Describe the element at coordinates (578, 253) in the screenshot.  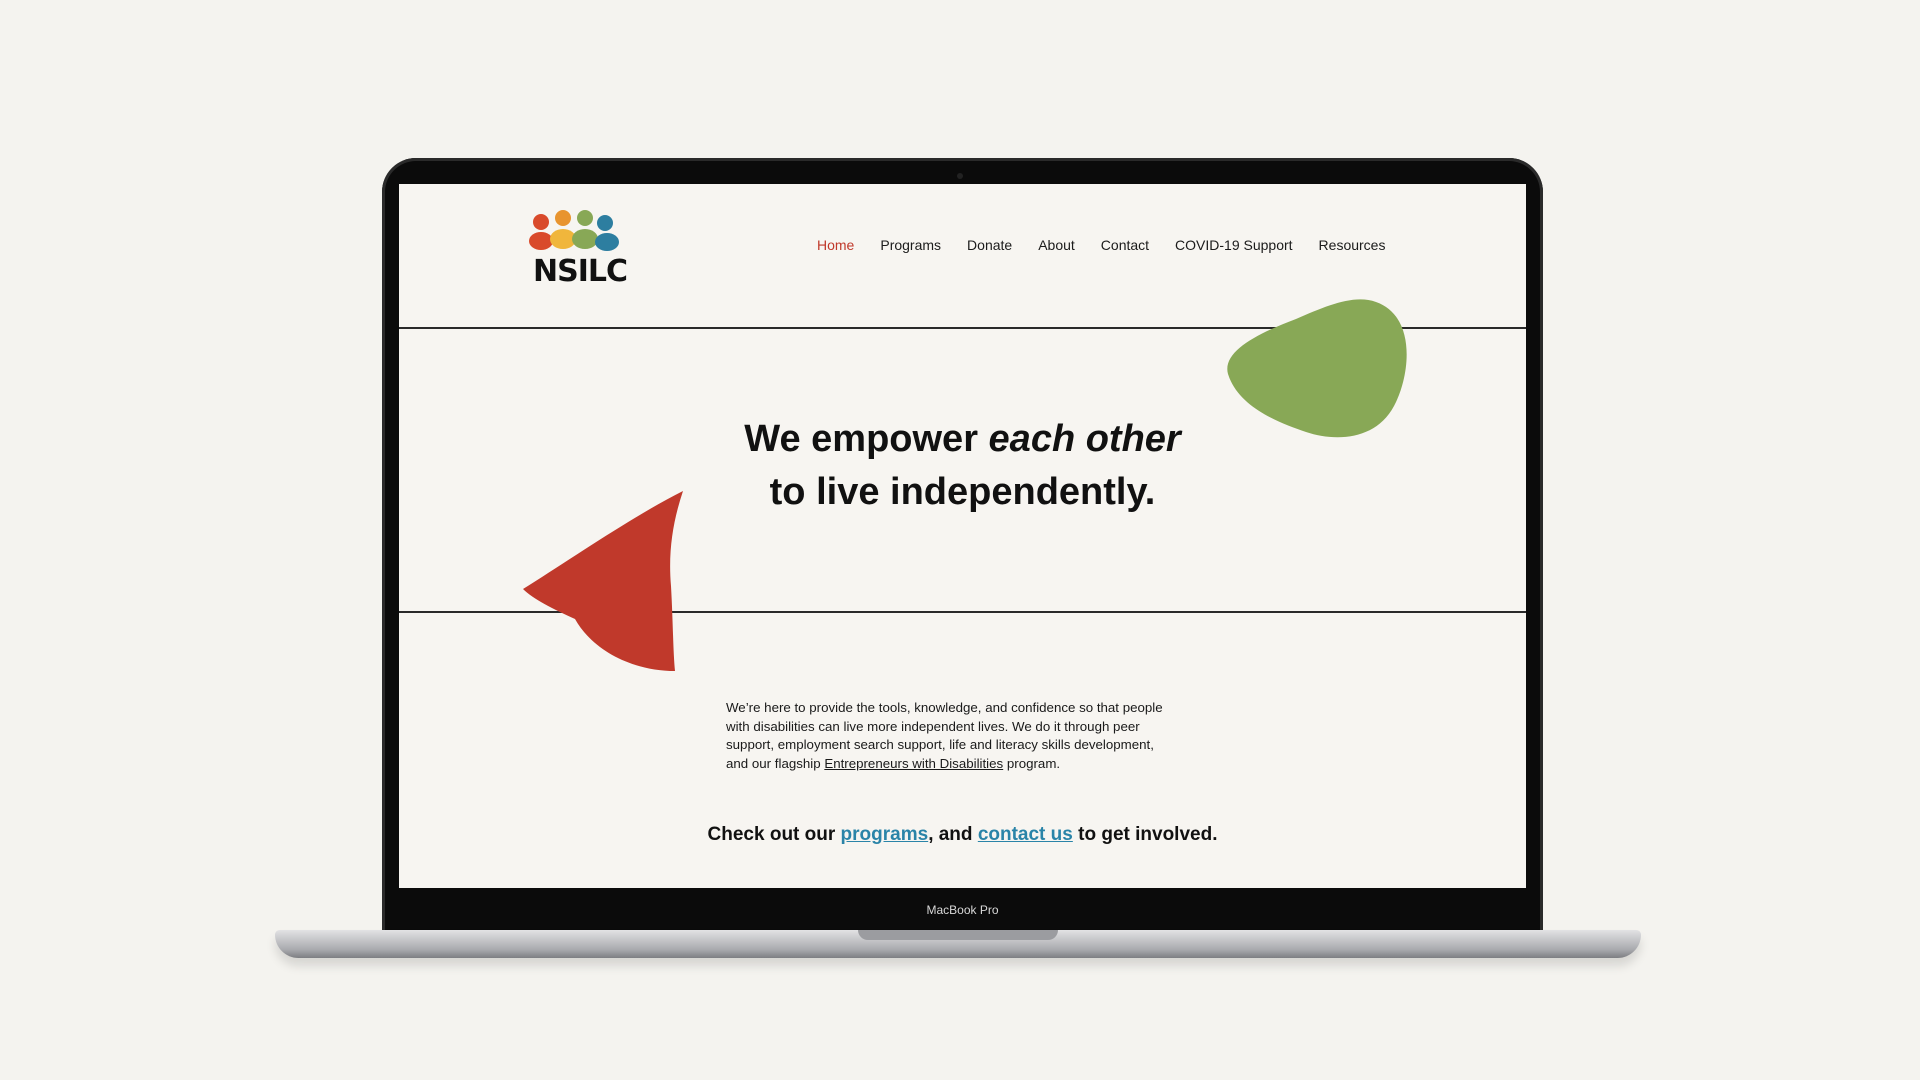
I see `nsilc-logo: NSILC` at that location.